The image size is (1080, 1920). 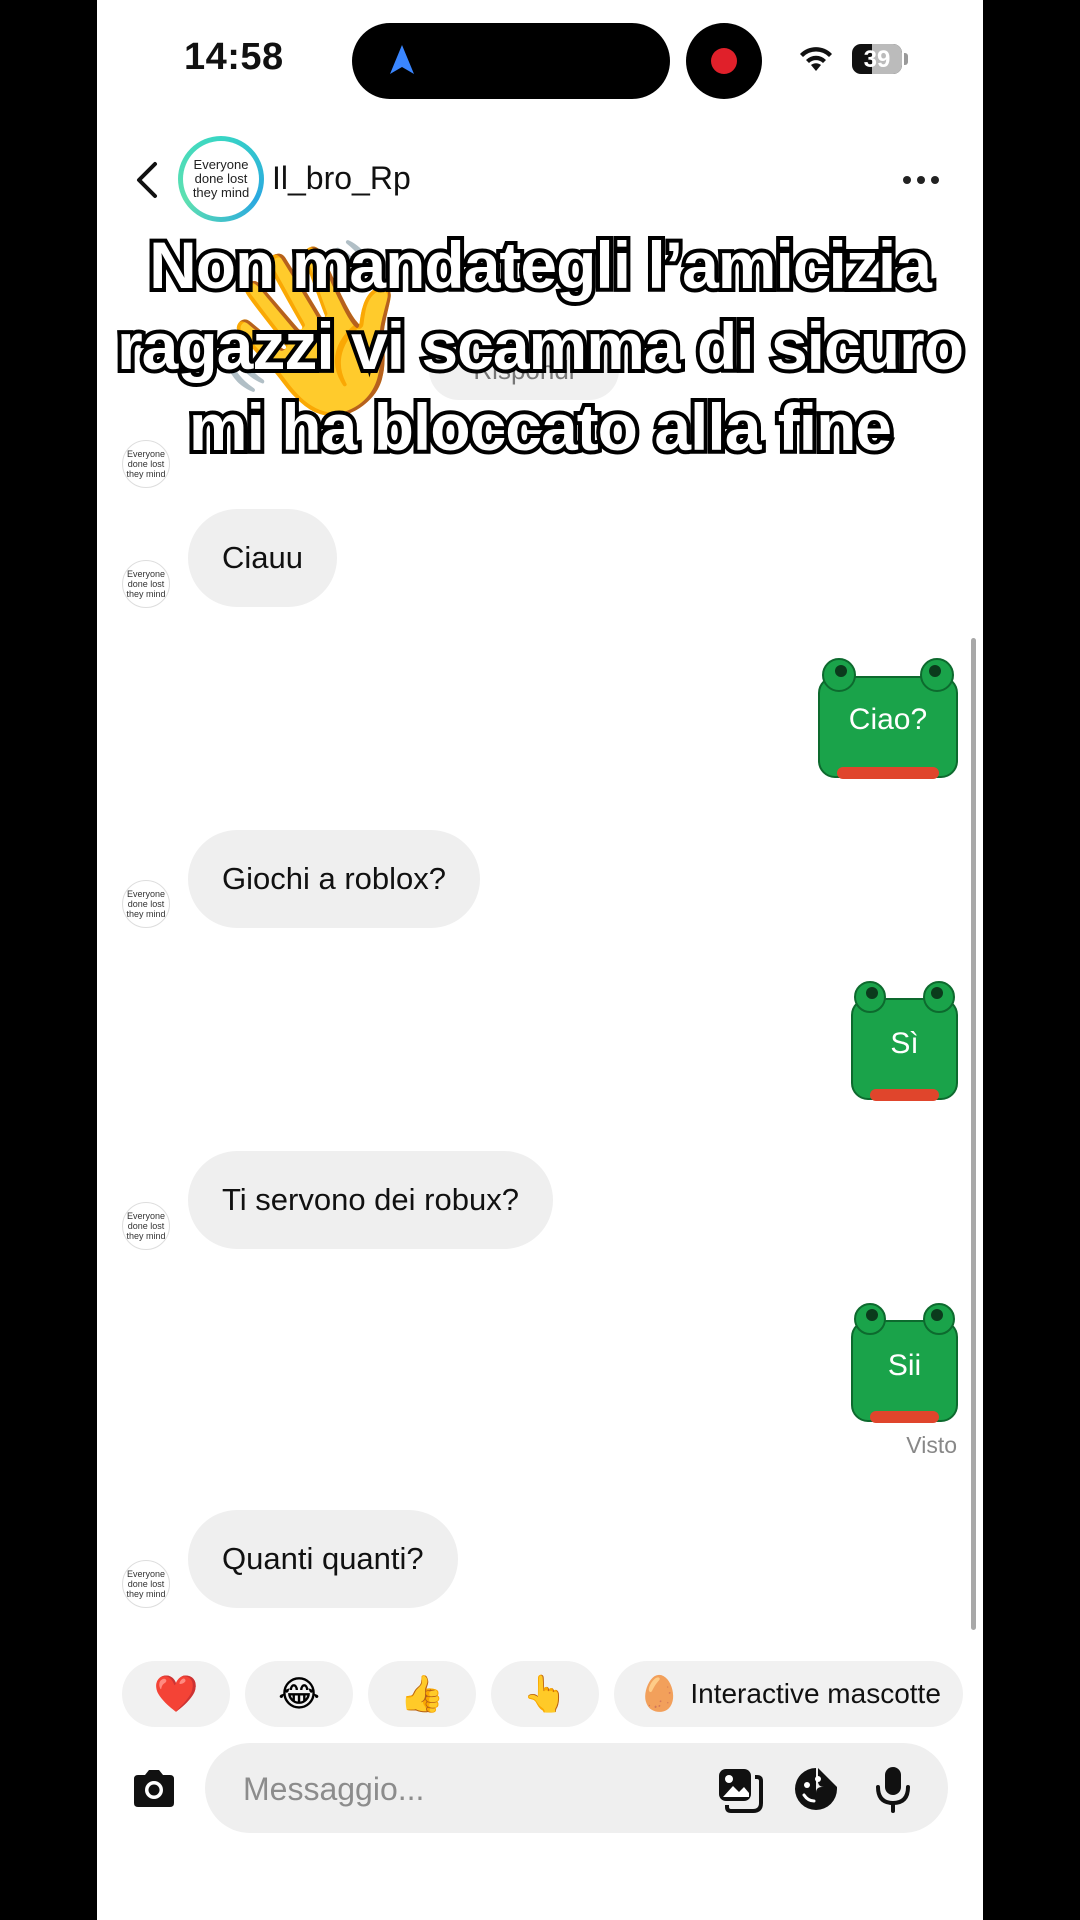 I want to click on battery-icon: 39, so click(x=877, y=59).